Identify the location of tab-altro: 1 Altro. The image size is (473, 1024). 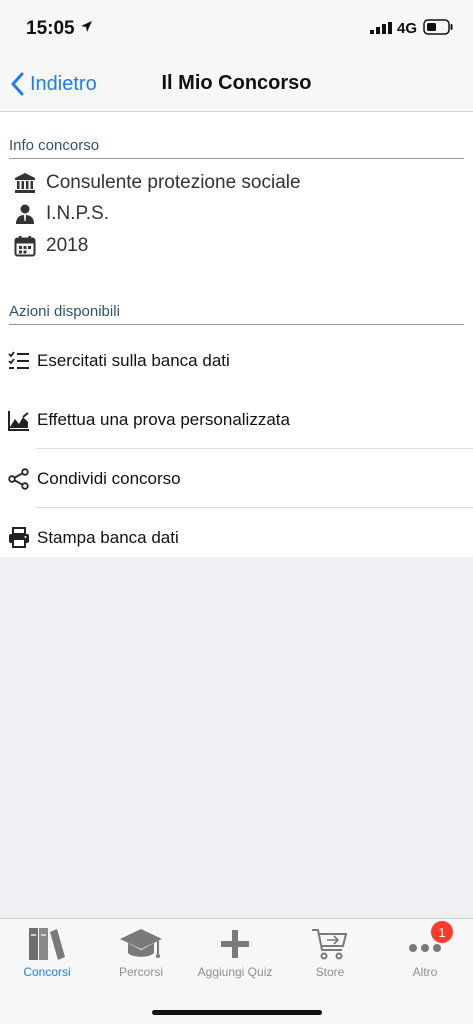
(425, 952).